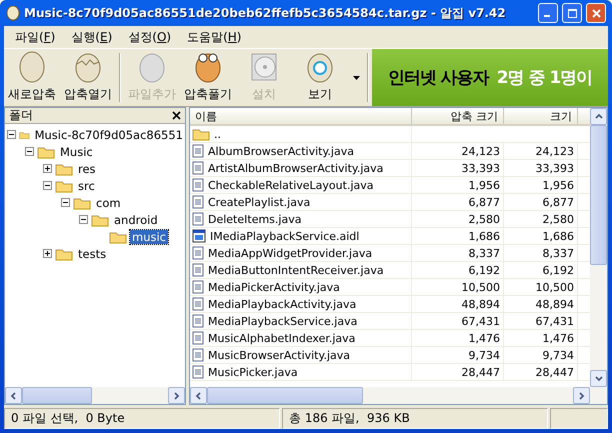  What do you see at coordinates (108, 135) in the screenshot?
I see `folder-tree-item: Music-8c70f9d05ac86551` at bounding box center [108, 135].